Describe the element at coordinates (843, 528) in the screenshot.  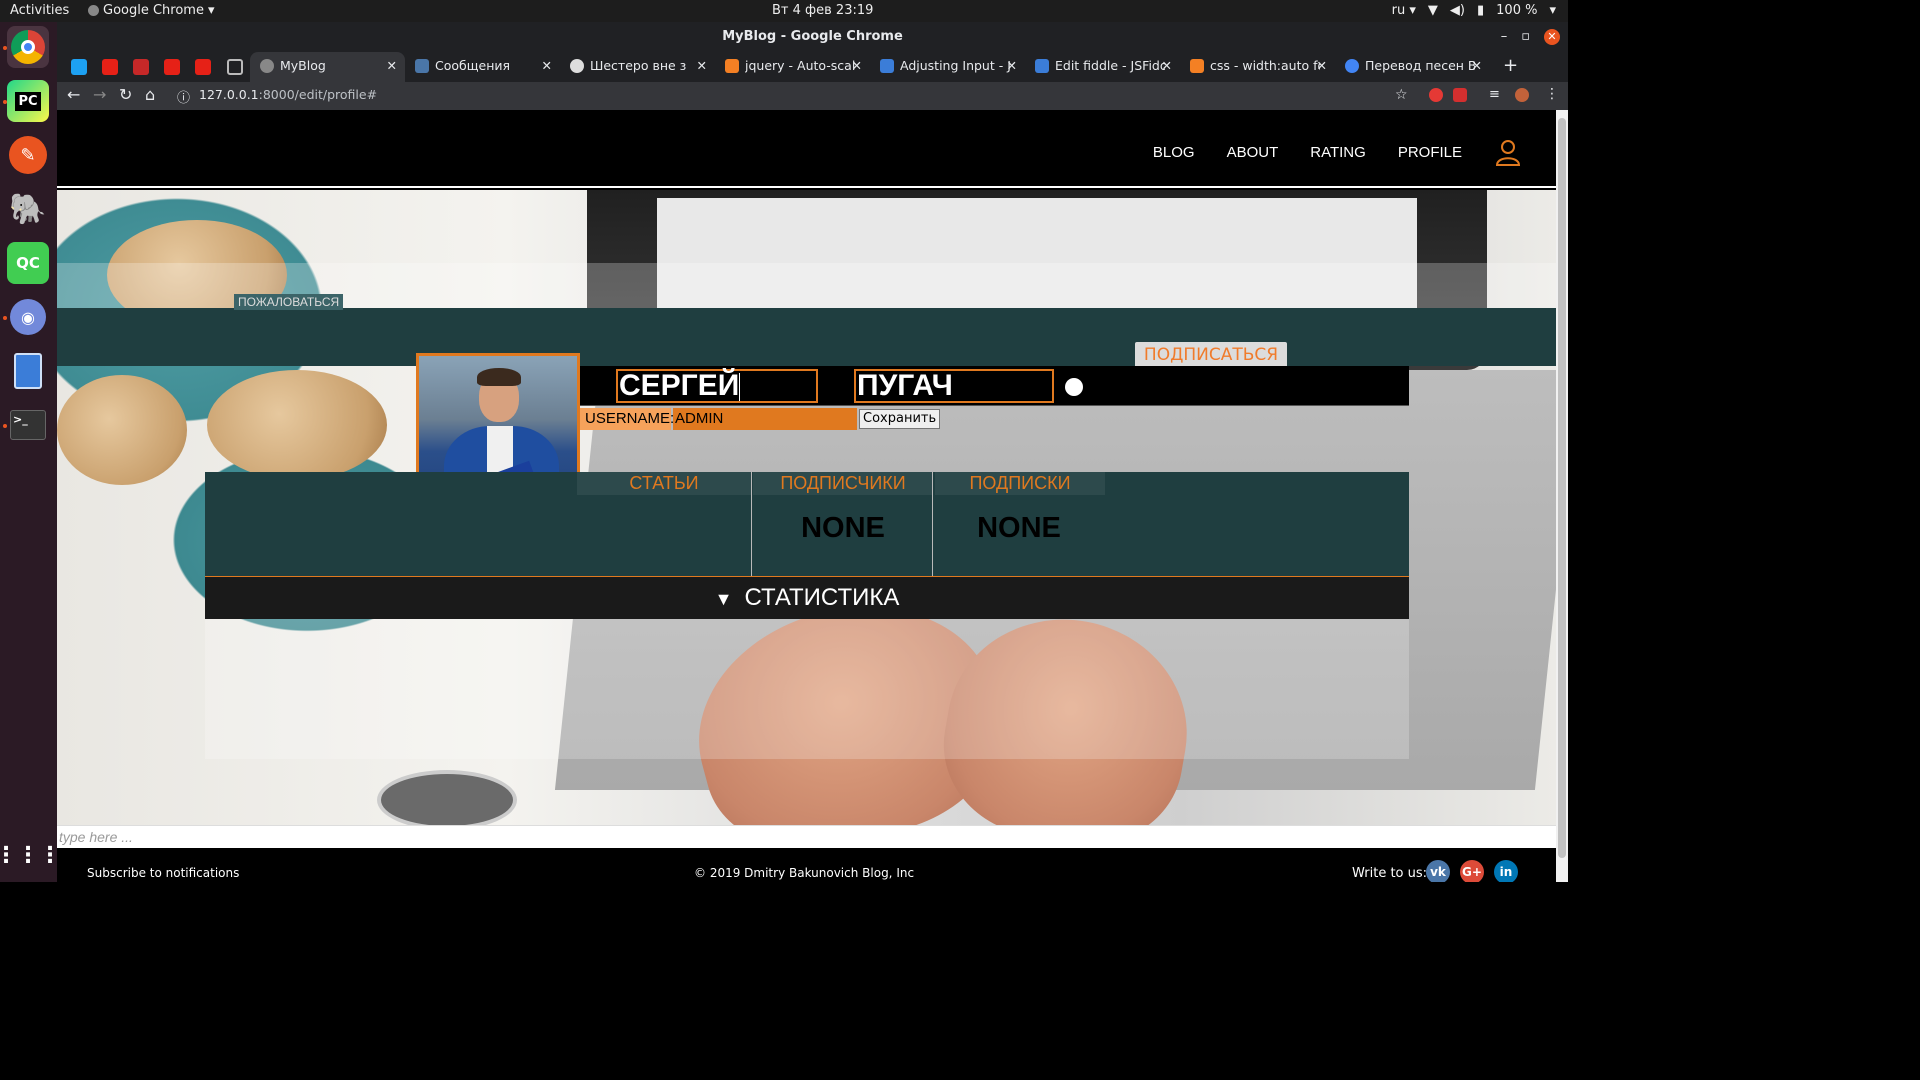
I see `stat-followers-value: NONE` at that location.